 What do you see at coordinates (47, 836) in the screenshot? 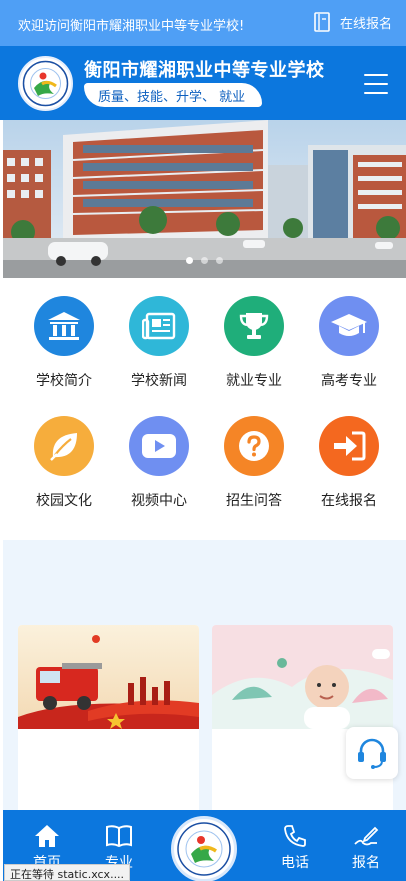
I see `home-icon` at bounding box center [47, 836].